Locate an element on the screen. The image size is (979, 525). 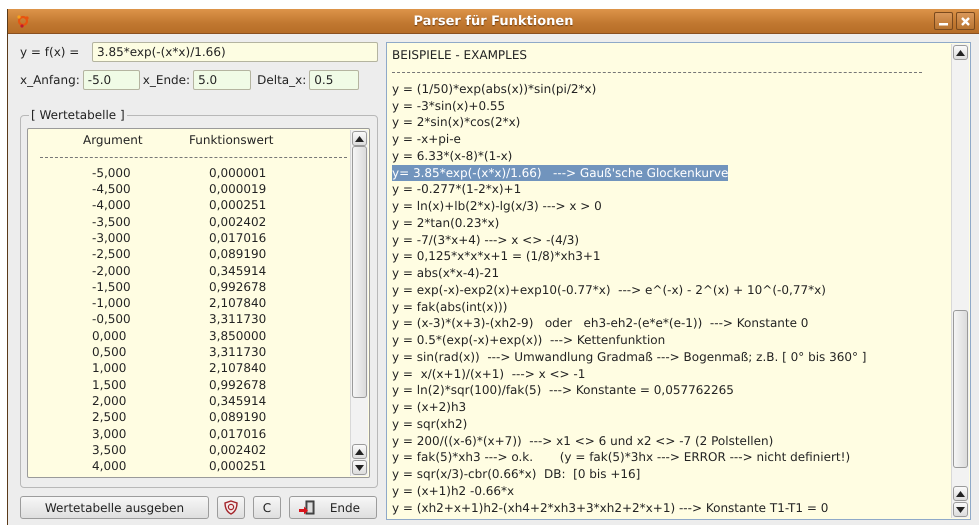
table-cell-text: 2,000 is located at coordinates (110, 401).